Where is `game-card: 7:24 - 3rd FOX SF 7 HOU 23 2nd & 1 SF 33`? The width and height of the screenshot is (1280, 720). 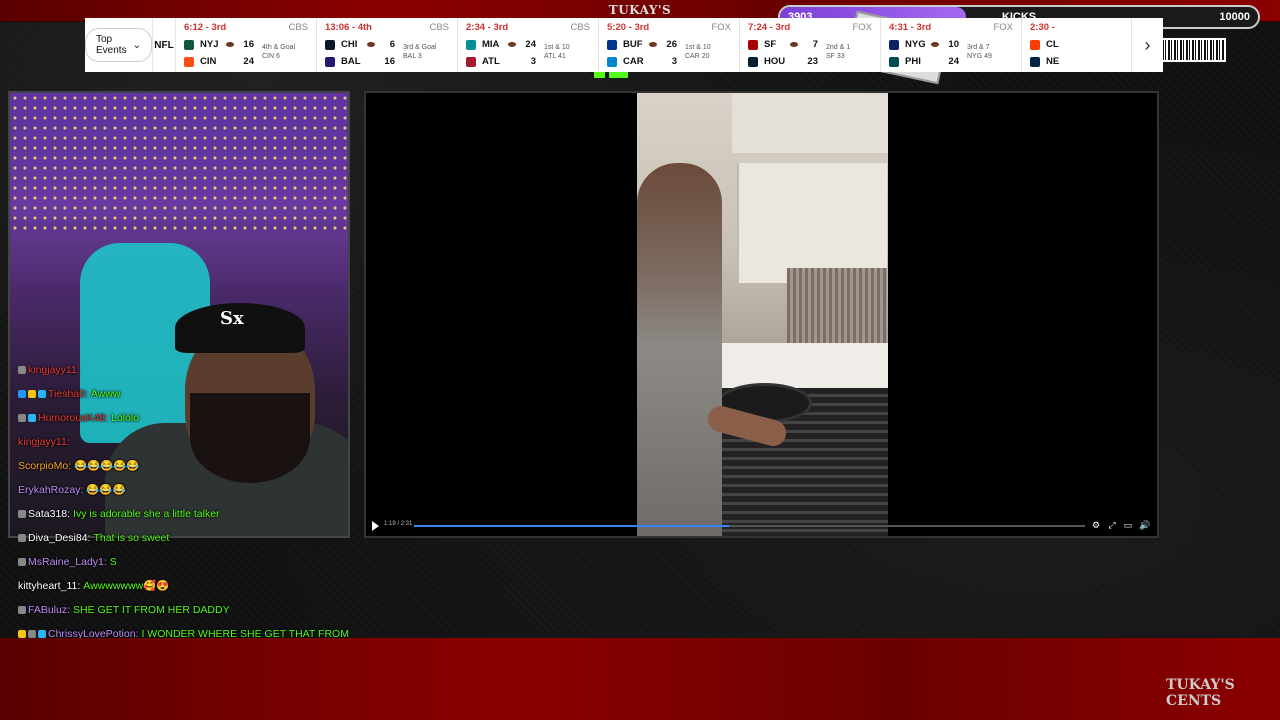
game-card: 7:24 - 3rd FOX SF 7 HOU 23 2nd & 1 SF 33 is located at coordinates (810, 45).